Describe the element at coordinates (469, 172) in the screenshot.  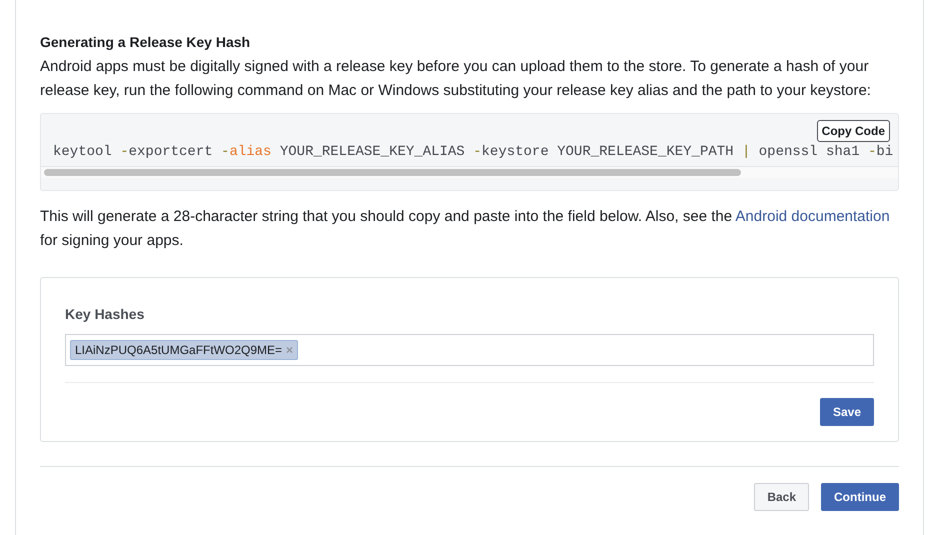
I see `horizontal-scrollbar` at that location.